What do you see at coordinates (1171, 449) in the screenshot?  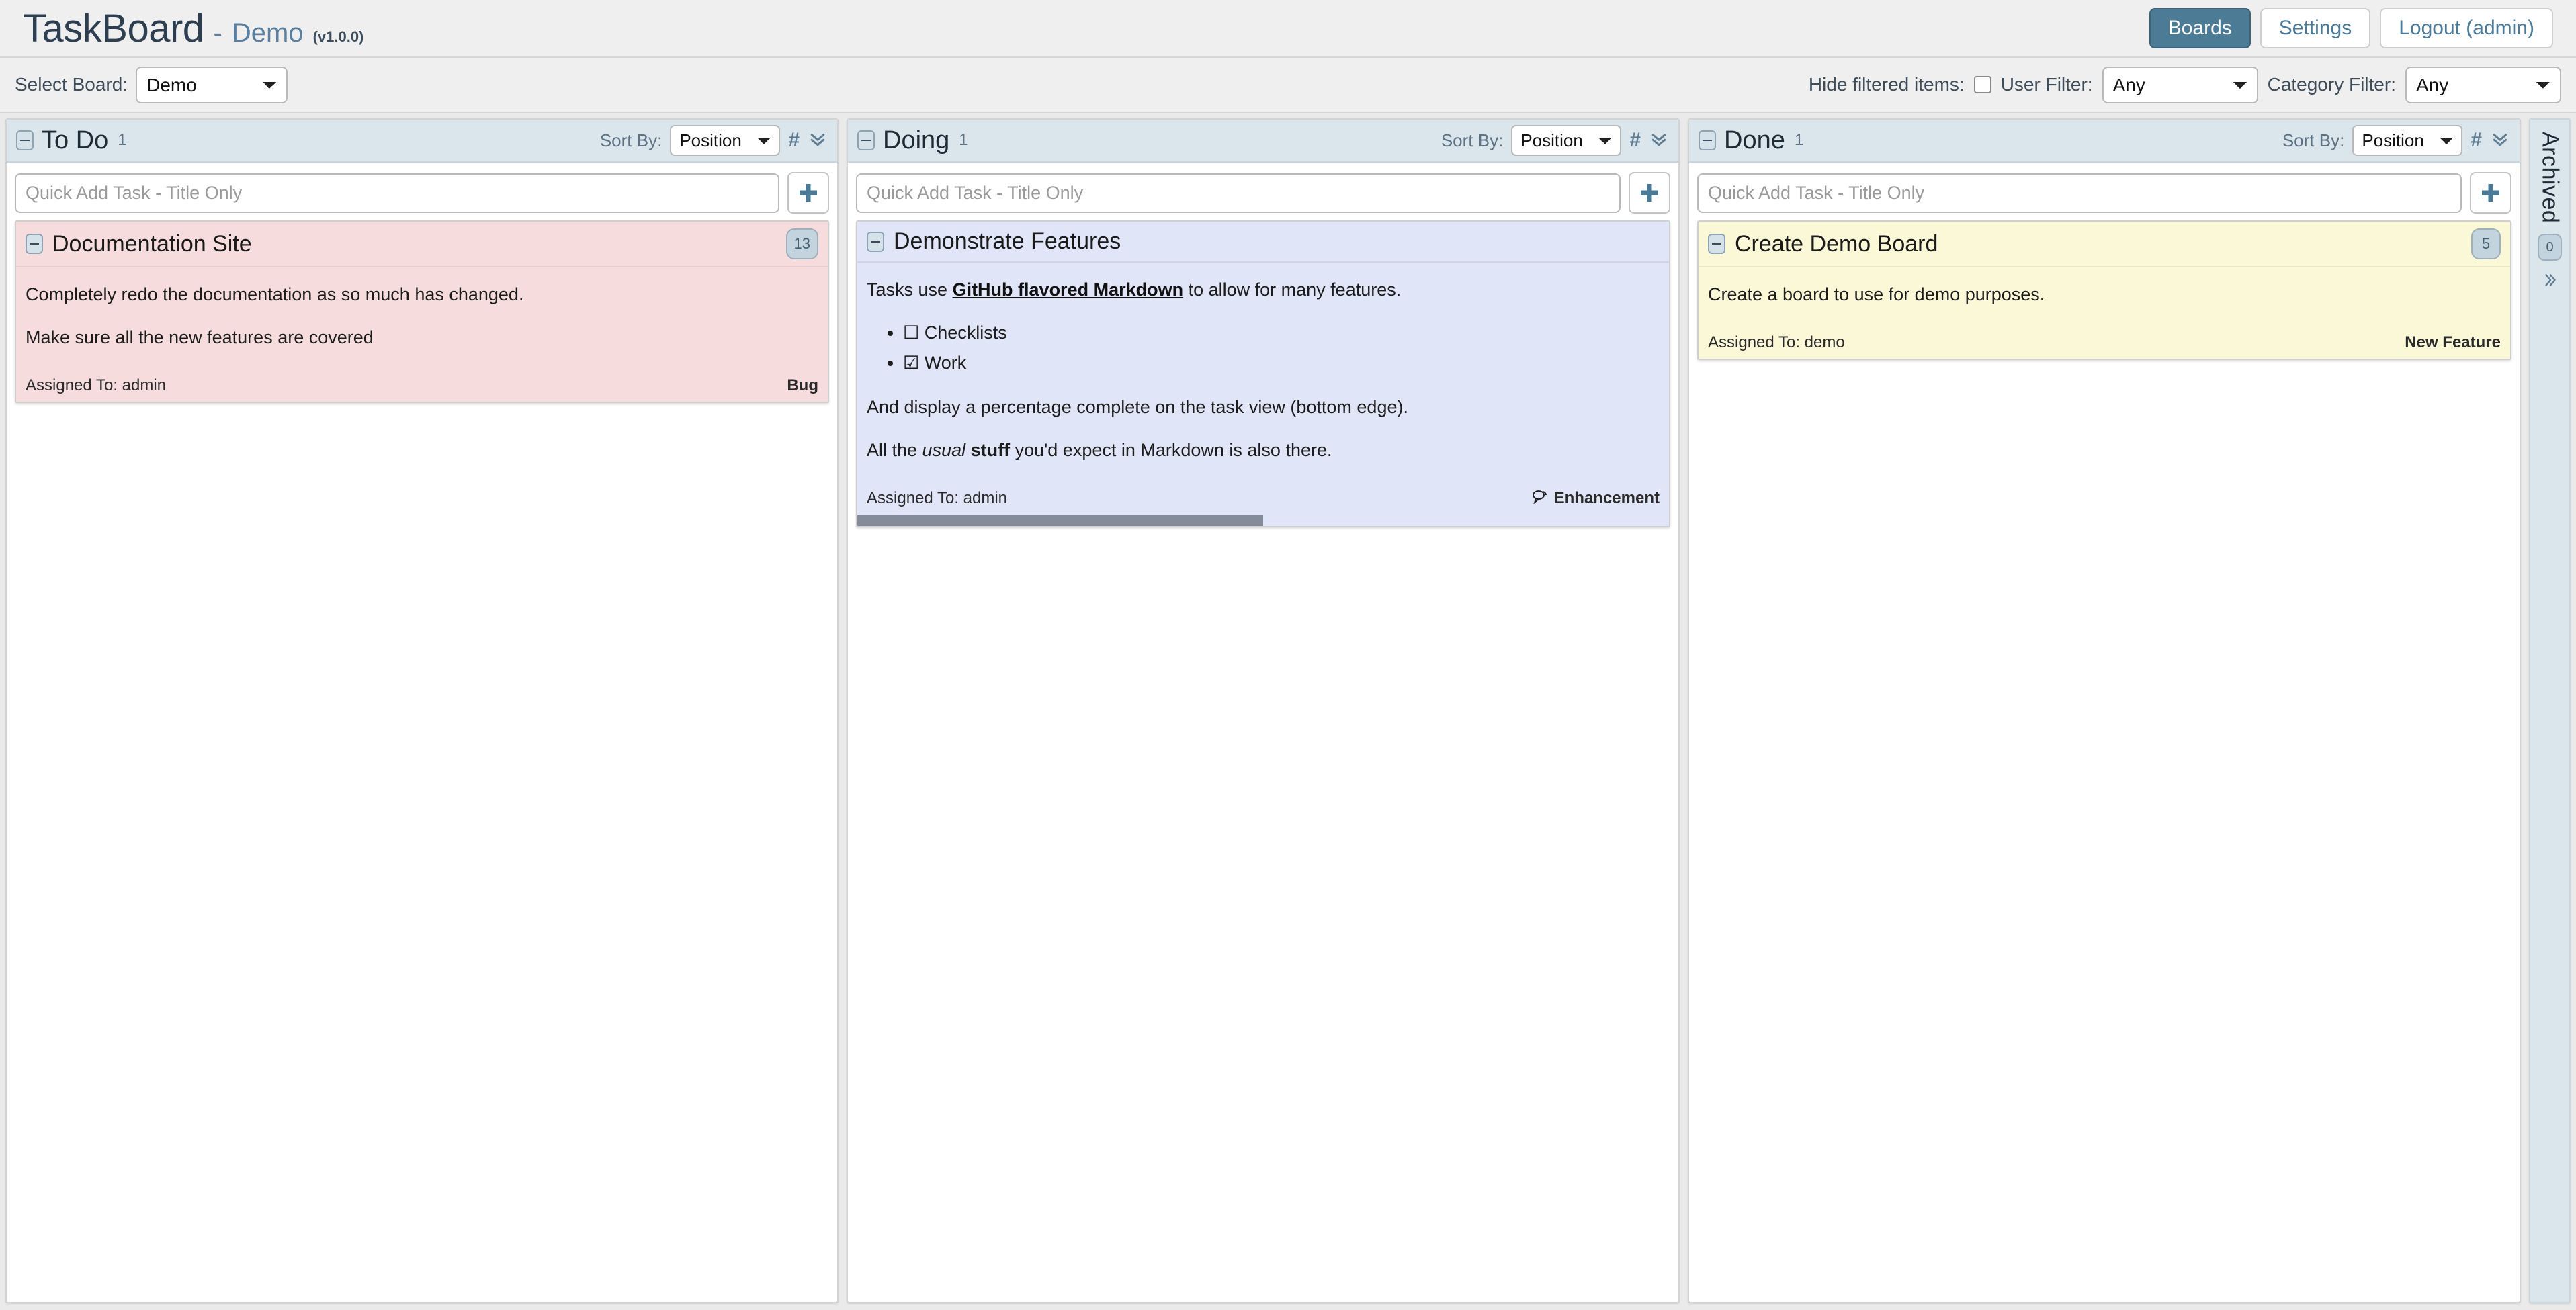 I see `md-text: you'd expect in Markdown is also there.` at bounding box center [1171, 449].